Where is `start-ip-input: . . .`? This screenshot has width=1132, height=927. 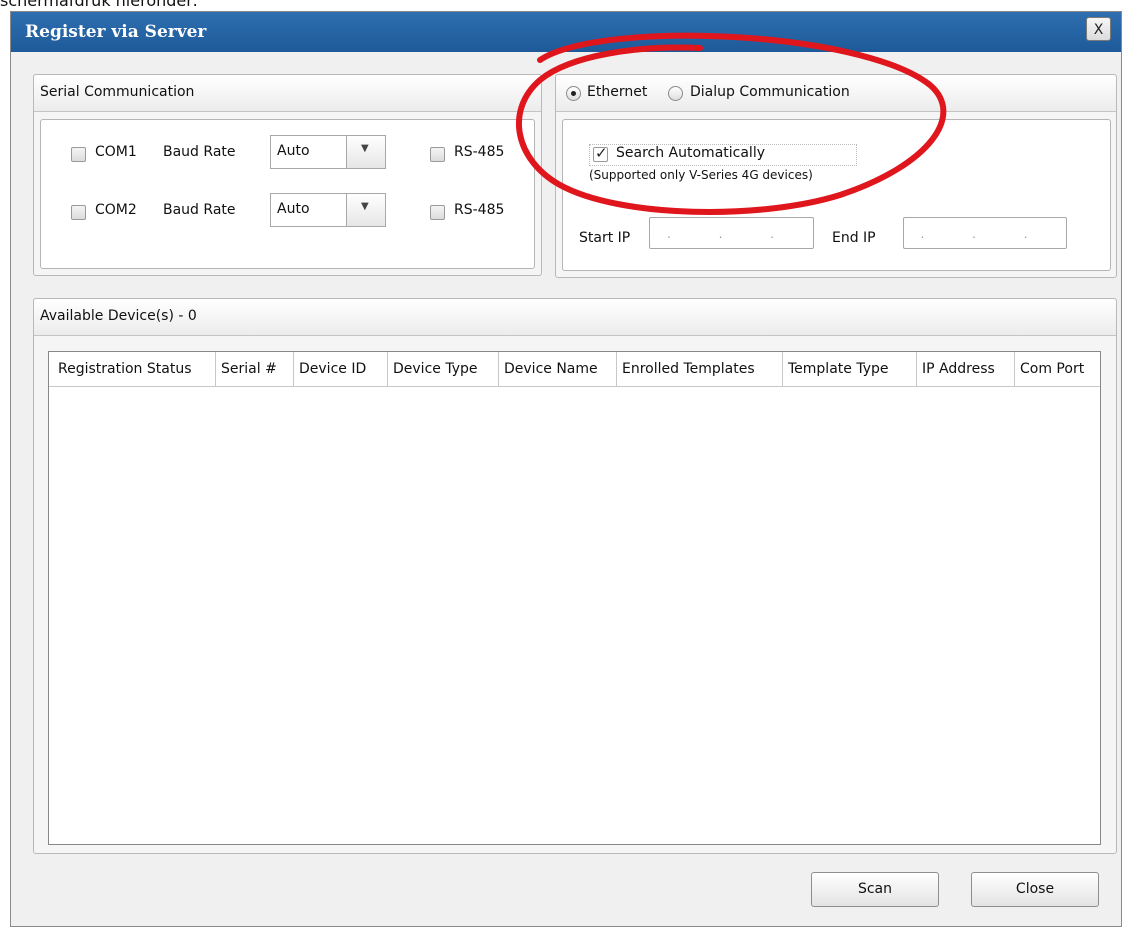
start-ip-input: . . . is located at coordinates (731, 233).